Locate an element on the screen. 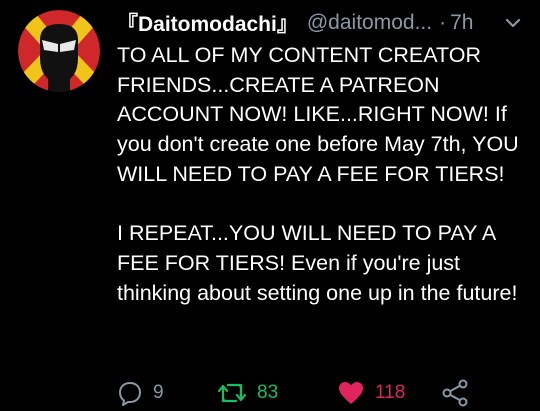 The width and height of the screenshot is (540, 411). tweet-header: 『Daitomodachi』 @daitomod... · 7h is located at coordinates (322, 23).